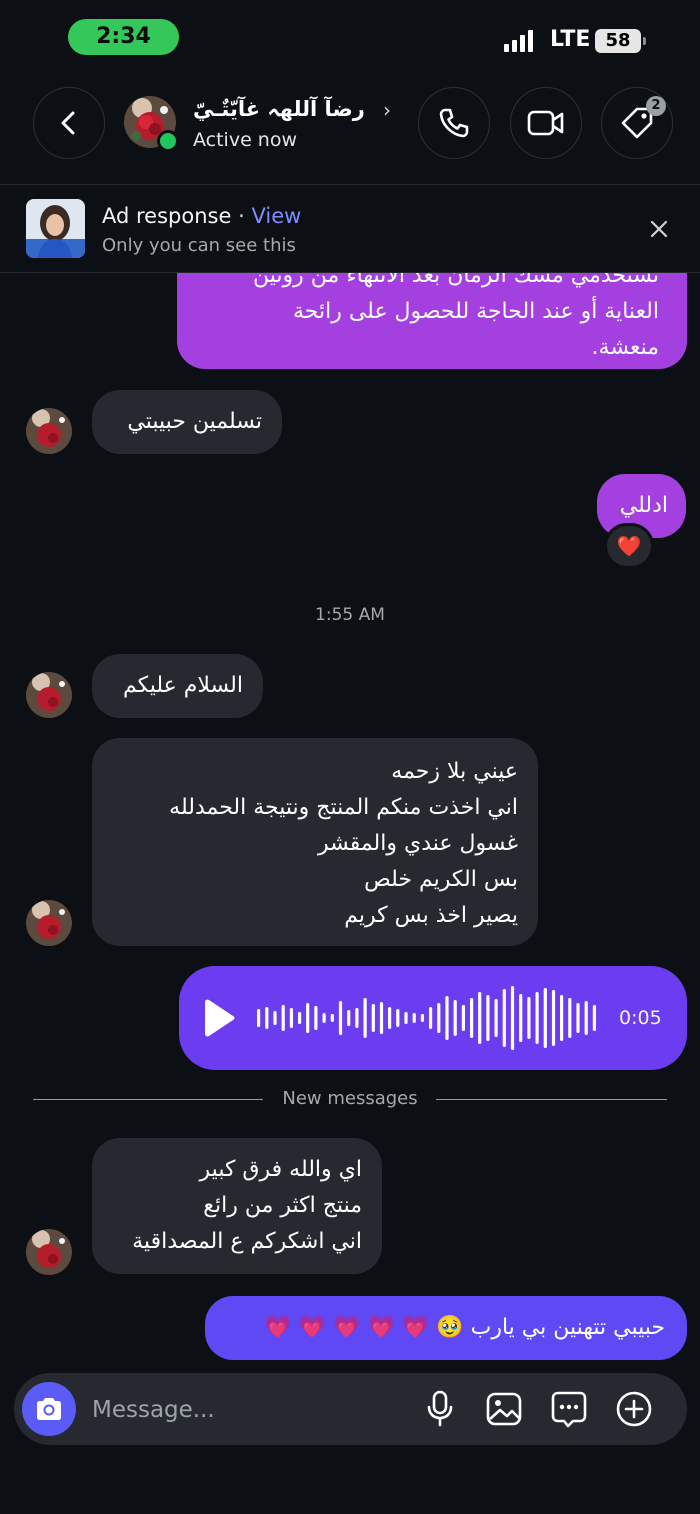  Describe the element at coordinates (464, 1327) in the screenshot. I see `message-text: حبيبي تتهنين بي يارب 🥹 💗 💗 💗 💗 💗` at that location.